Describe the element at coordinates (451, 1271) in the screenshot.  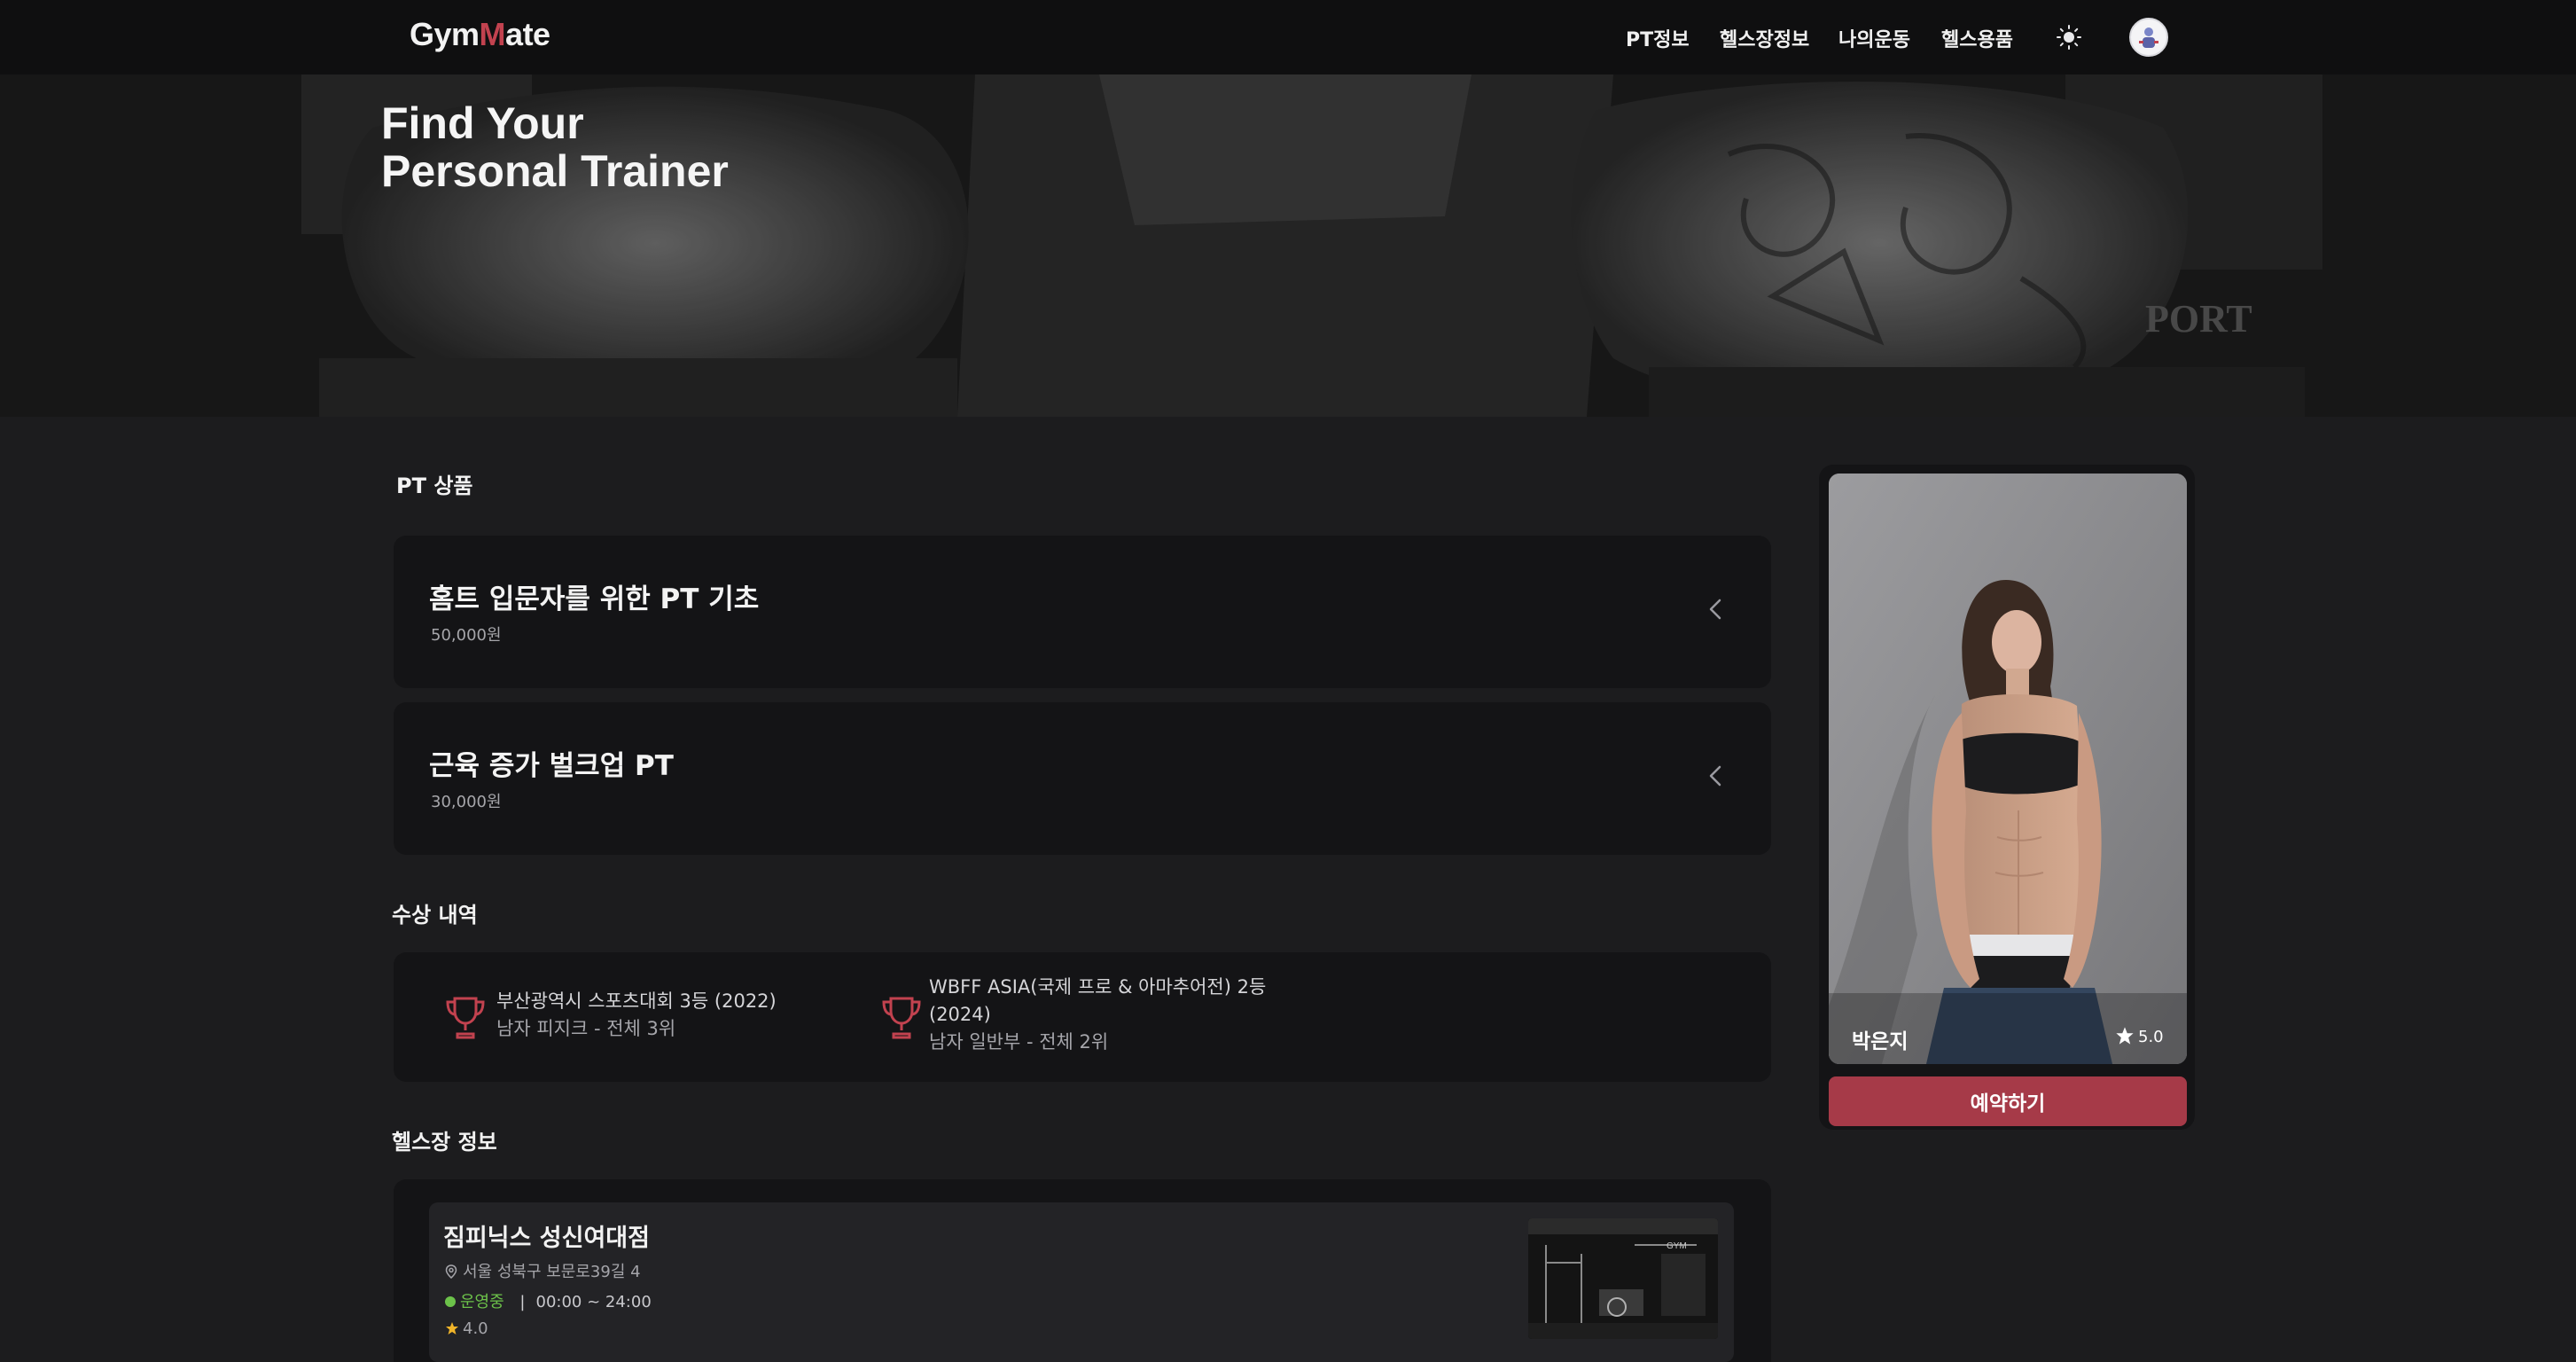
I see `location-pin-icon` at that location.